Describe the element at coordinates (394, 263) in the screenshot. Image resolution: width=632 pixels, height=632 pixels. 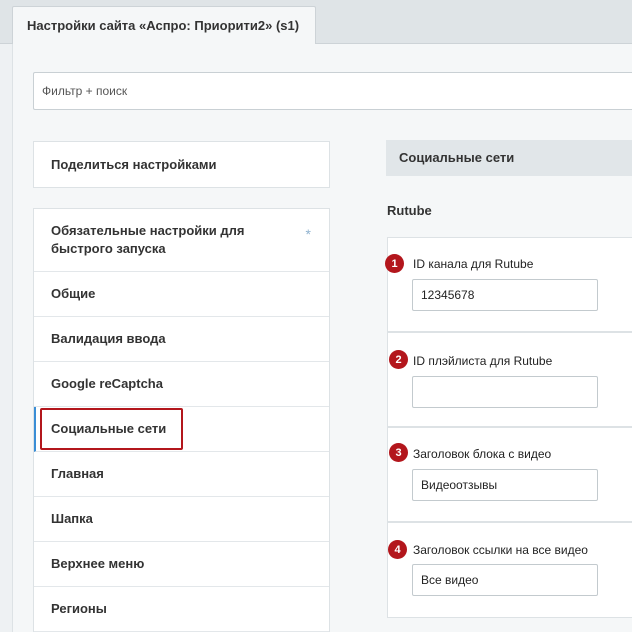
I see `step-badge: 1` at that location.